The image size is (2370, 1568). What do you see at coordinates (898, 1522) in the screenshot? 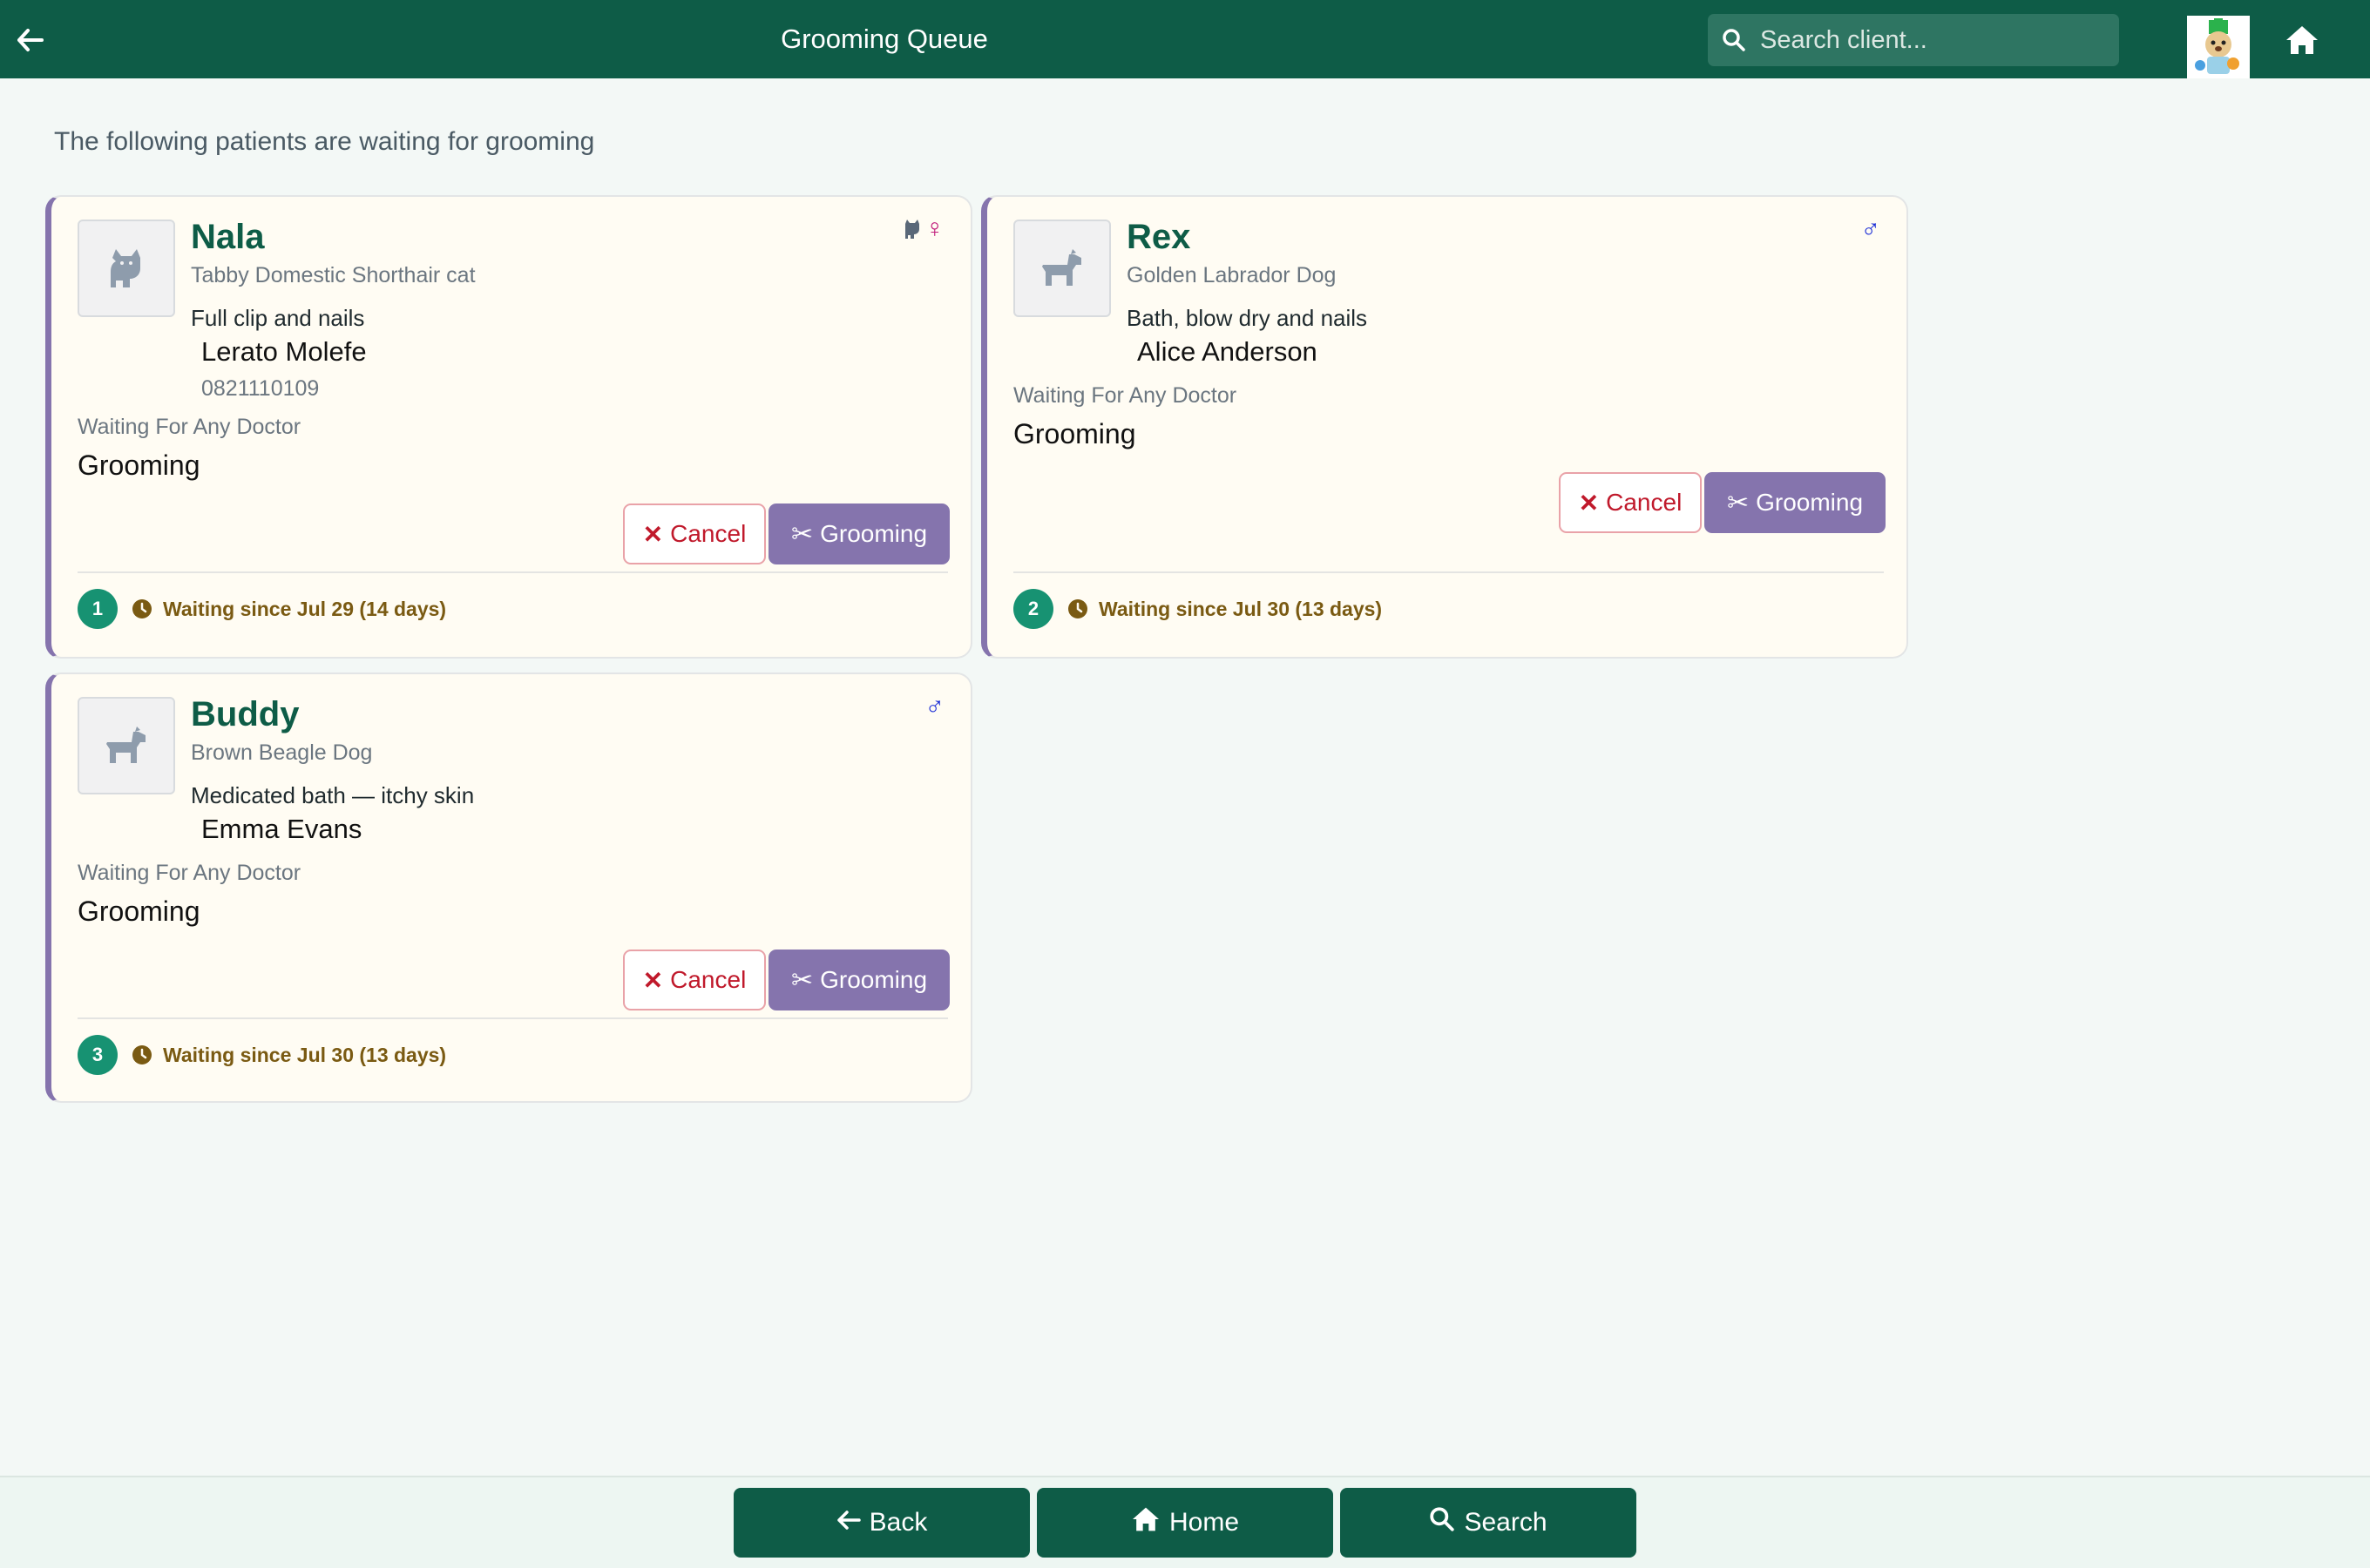
I see `nav-back-label: Back` at bounding box center [898, 1522].